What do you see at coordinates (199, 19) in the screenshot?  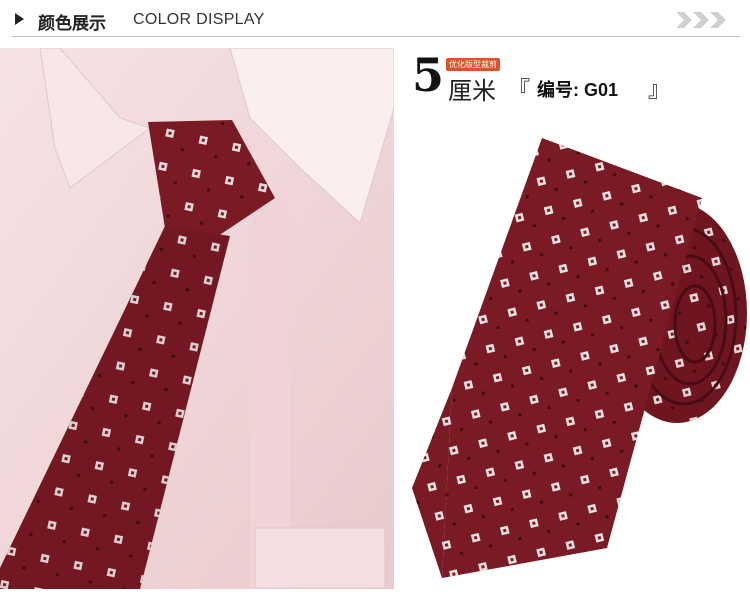 I see `section-title-en: COLOR DISPLAY` at bounding box center [199, 19].